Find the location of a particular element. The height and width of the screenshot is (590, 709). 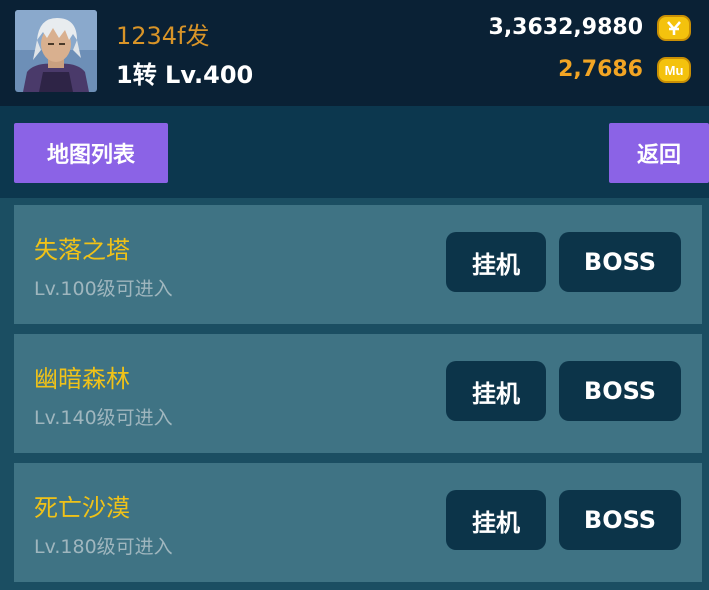

map-requirement: Lv.180级可进入 is located at coordinates (103, 547).